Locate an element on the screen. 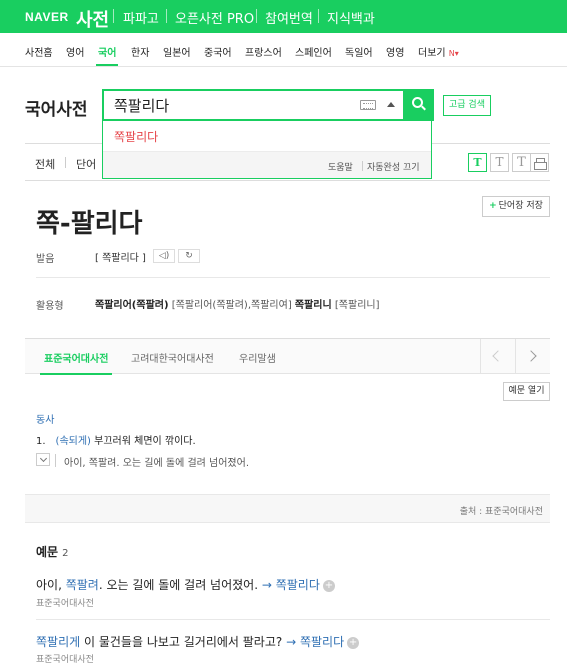 This screenshot has height=664, width=567. nav-korean: 국어 is located at coordinates (107, 55).